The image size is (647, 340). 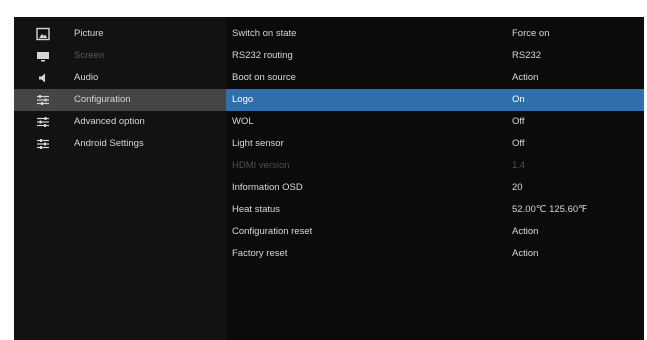 I want to click on sidebar-item-android-settings: Android Settings, so click(x=120, y=144).